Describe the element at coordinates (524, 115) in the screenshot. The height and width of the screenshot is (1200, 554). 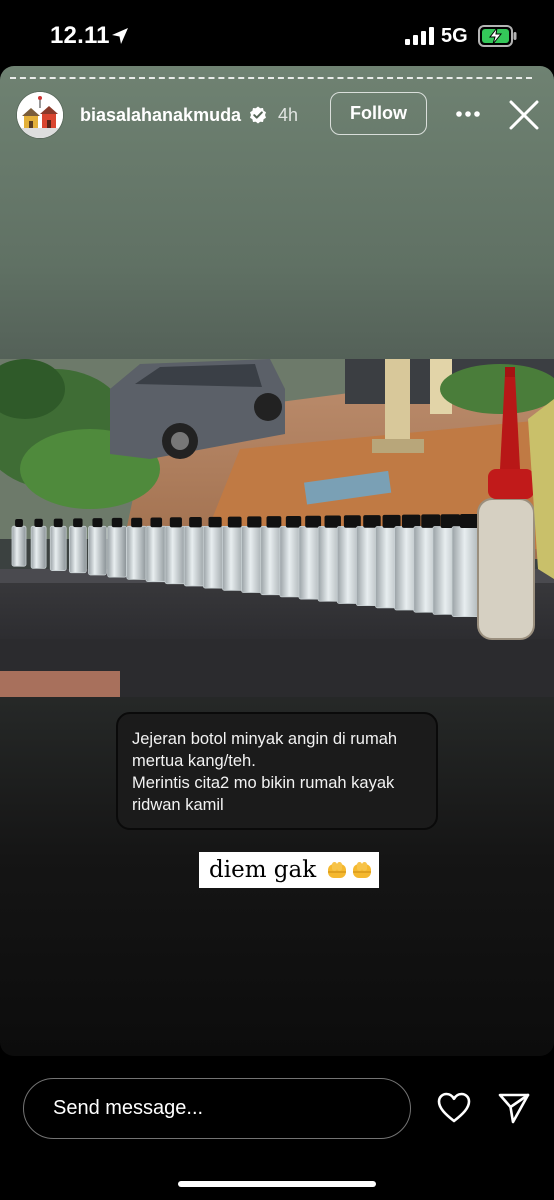
I see `close-icon` at that location.